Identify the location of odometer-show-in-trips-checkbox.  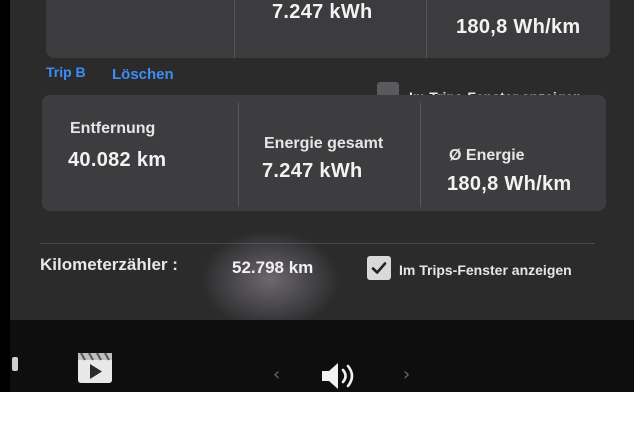
(379, 268).